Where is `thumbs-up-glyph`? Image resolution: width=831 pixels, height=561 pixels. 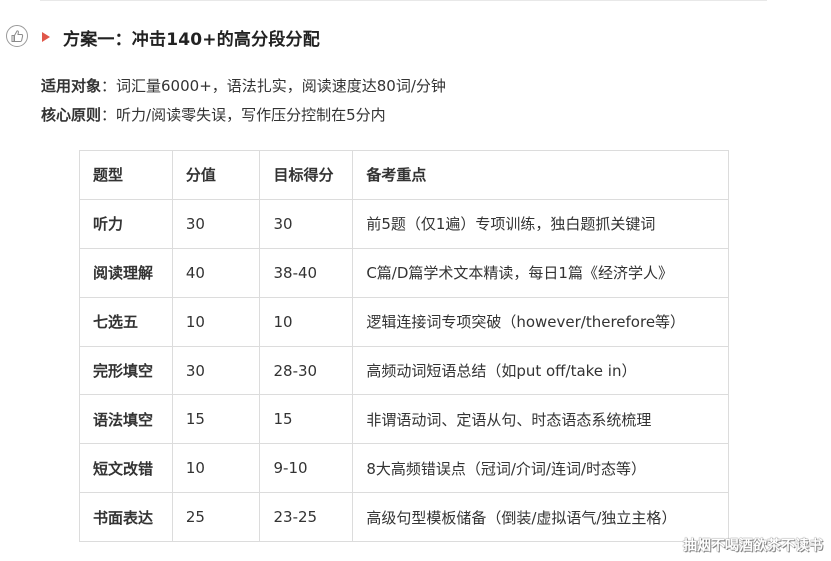 thumbs-up-glyph is located at coordinates (17, 36).